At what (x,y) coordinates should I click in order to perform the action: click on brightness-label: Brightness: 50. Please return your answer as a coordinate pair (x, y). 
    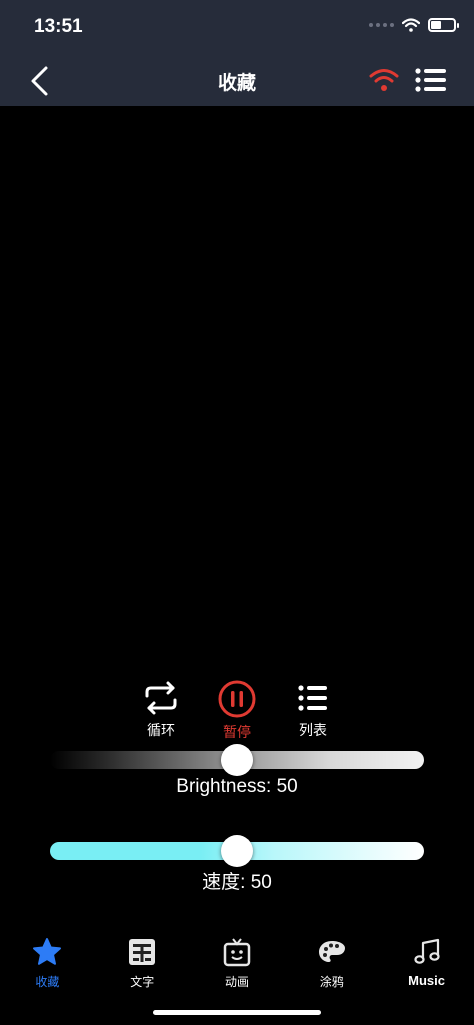
    Looking at the image, I should click on (237, 786).